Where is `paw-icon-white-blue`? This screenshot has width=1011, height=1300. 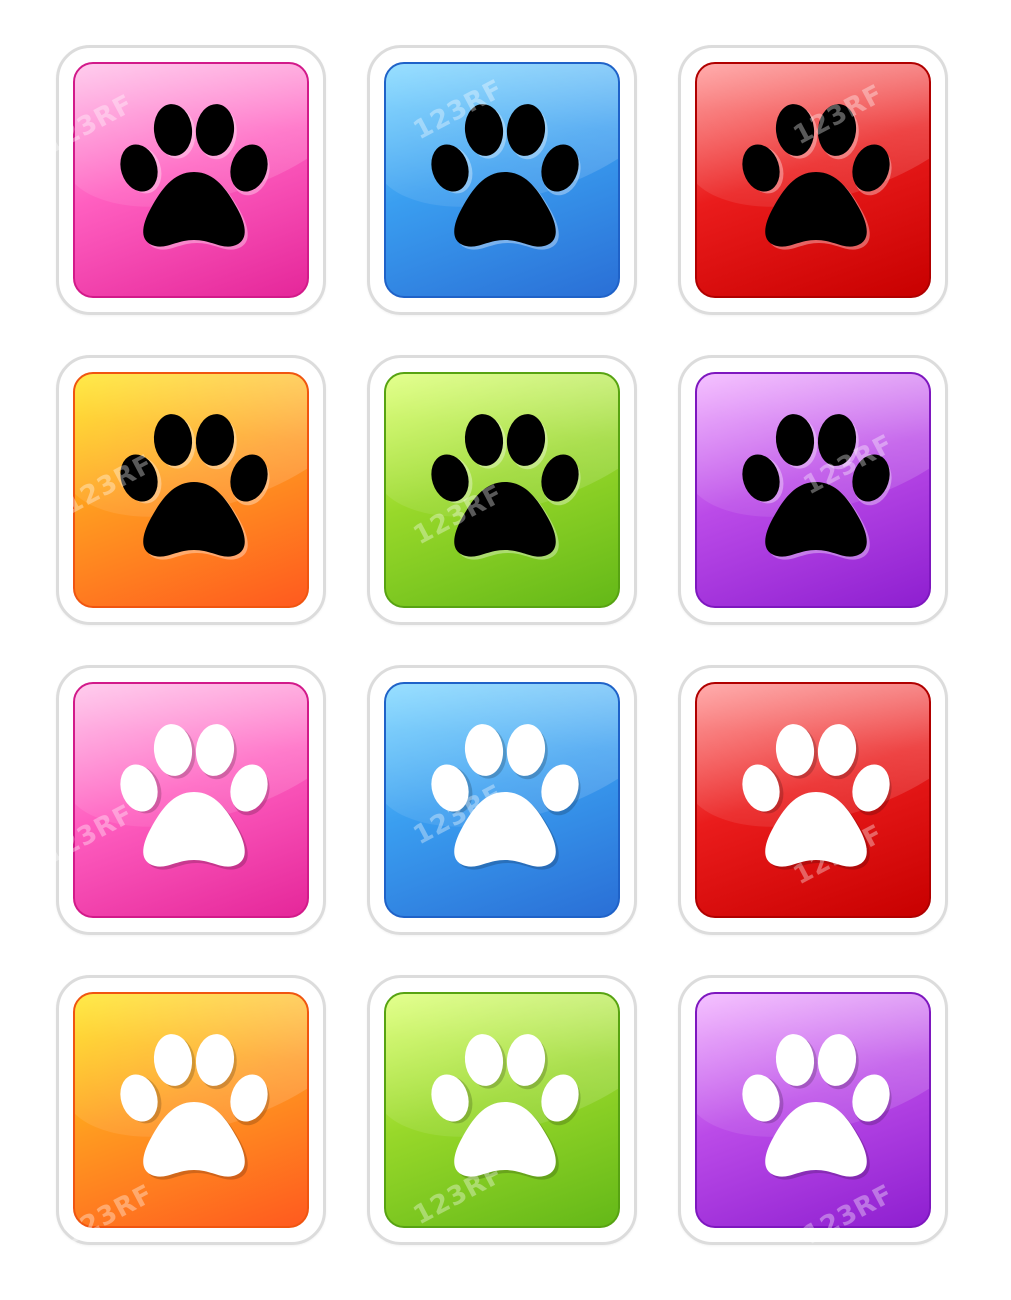 paw-icon-white-blue is located at coordinates (504, 800).